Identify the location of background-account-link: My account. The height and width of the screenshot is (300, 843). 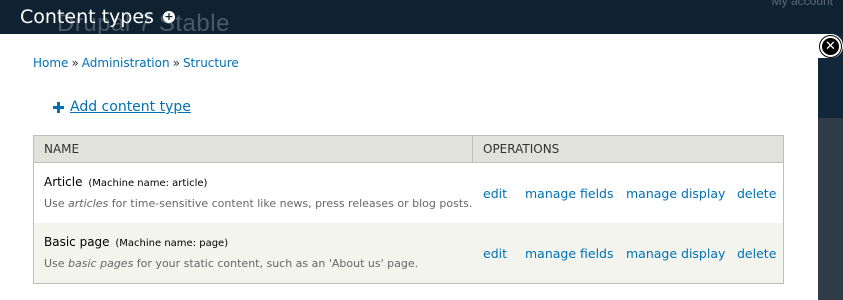
(802, 4).